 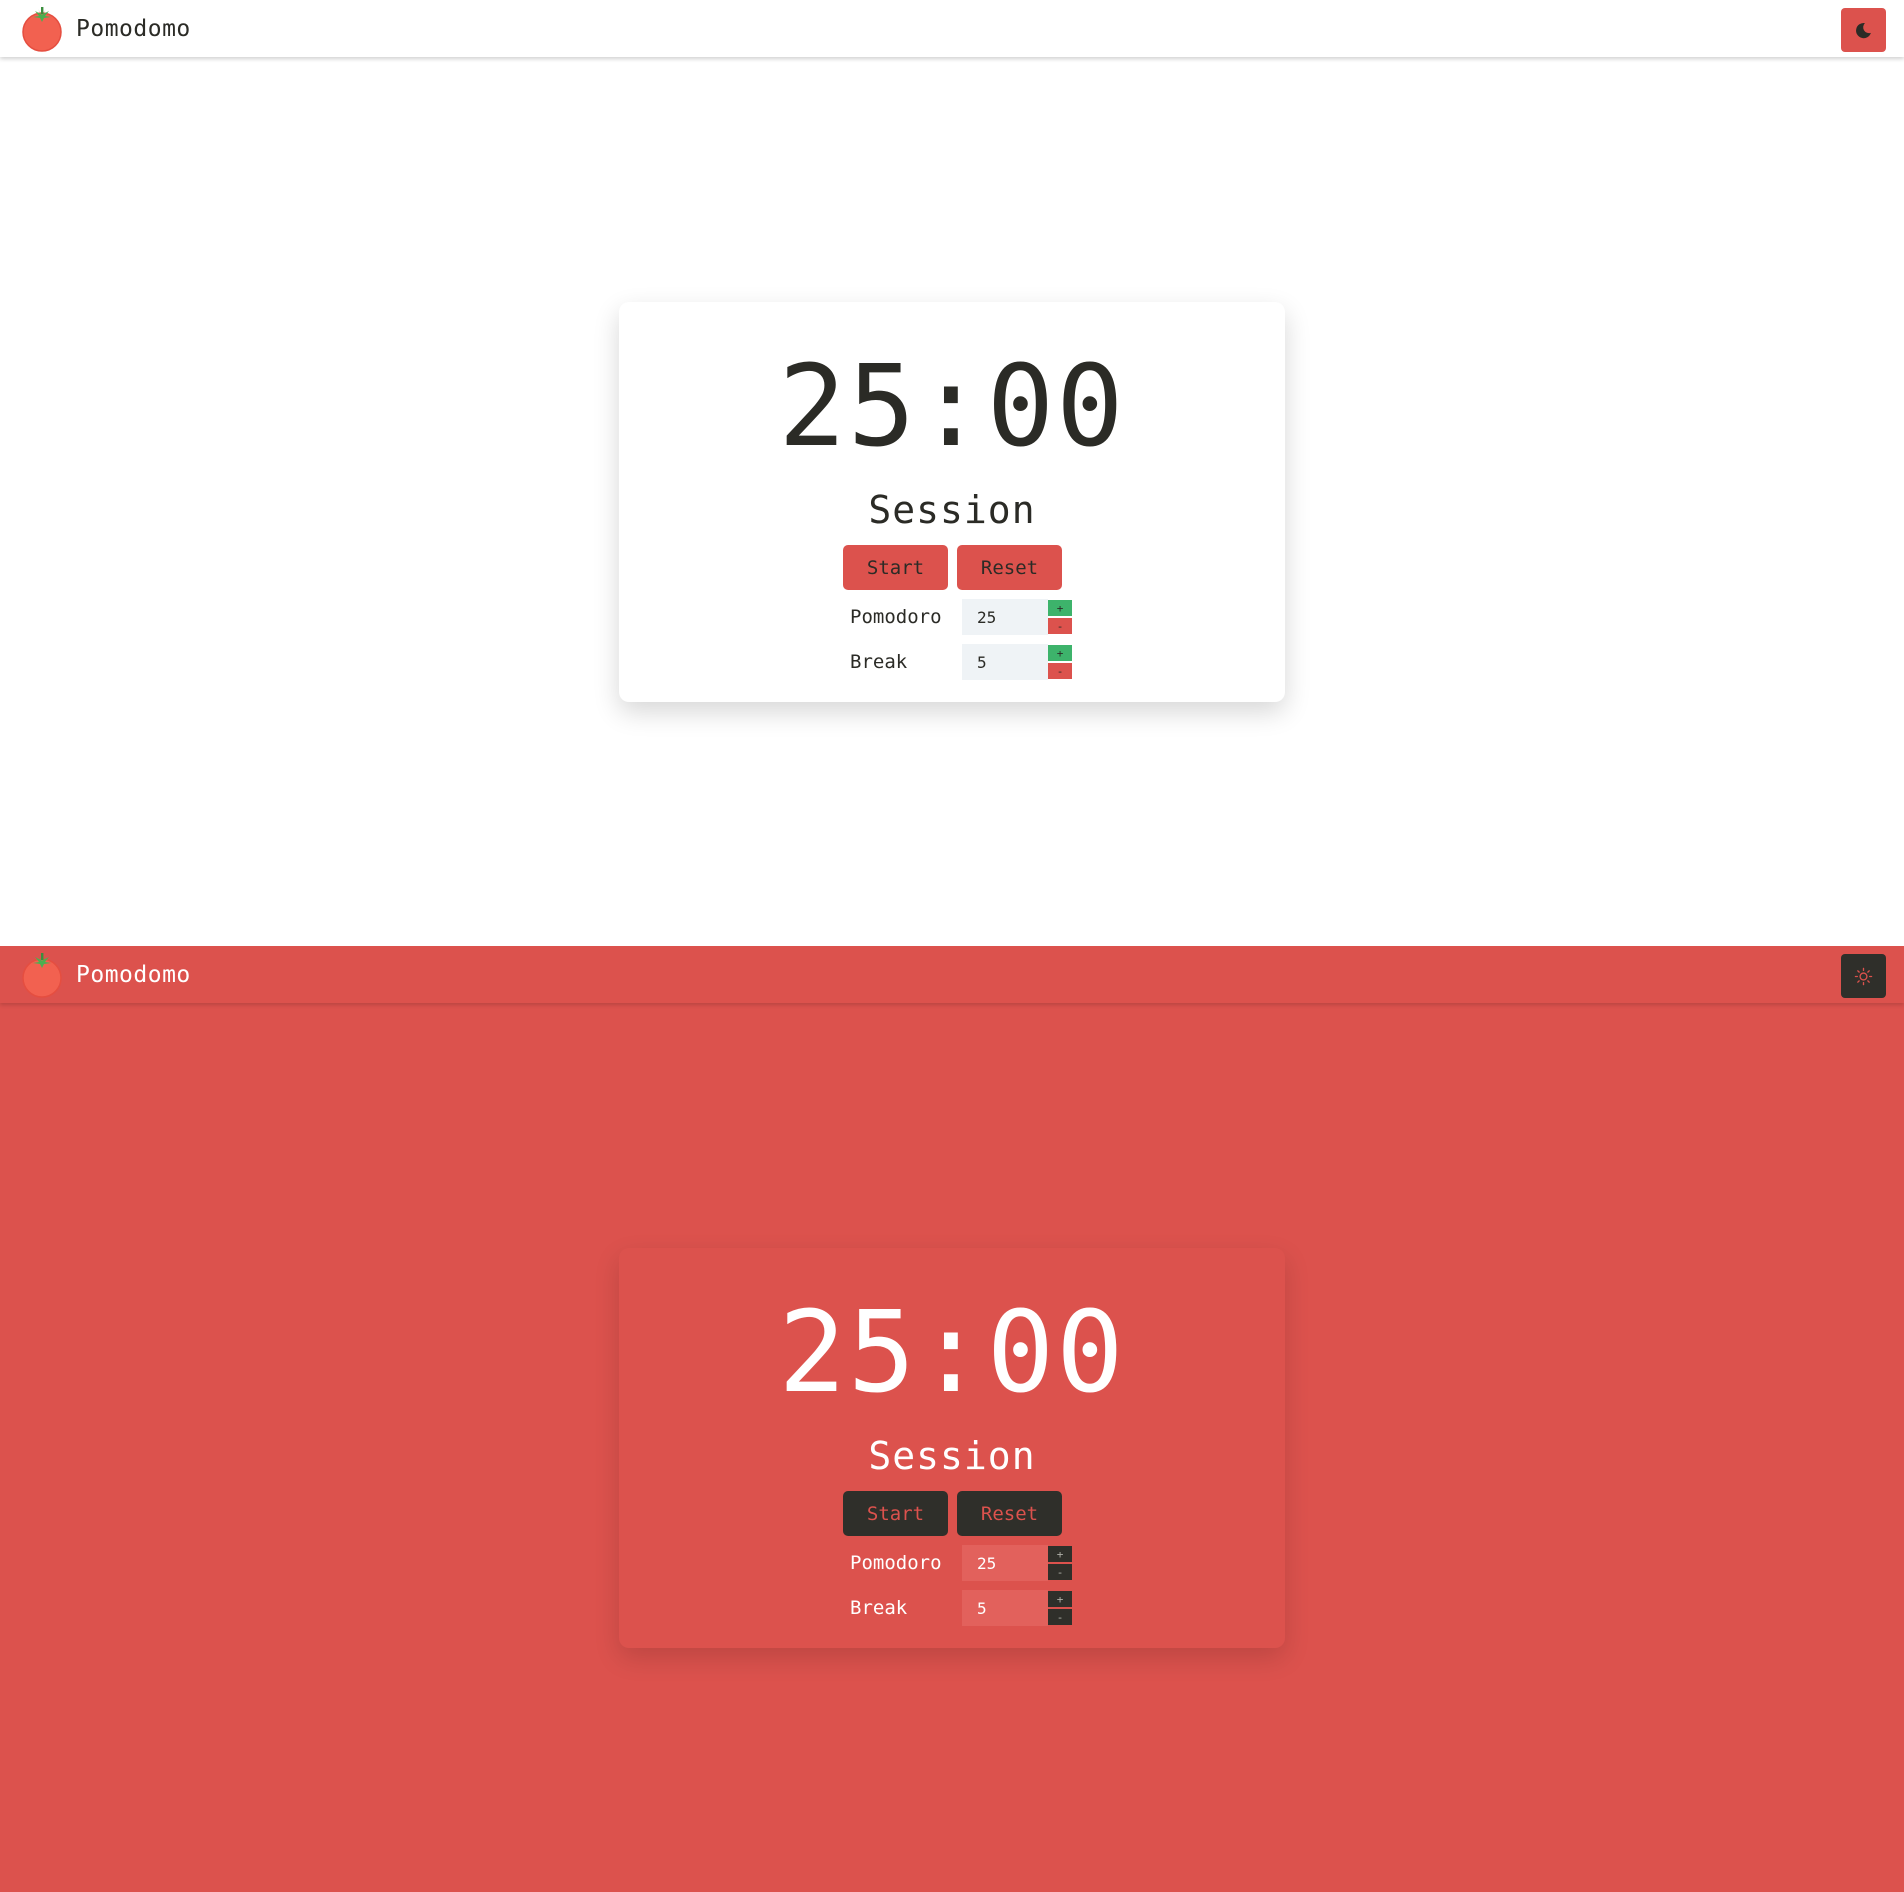 I want to click on sun-icon, so click(x=1863, y=976).